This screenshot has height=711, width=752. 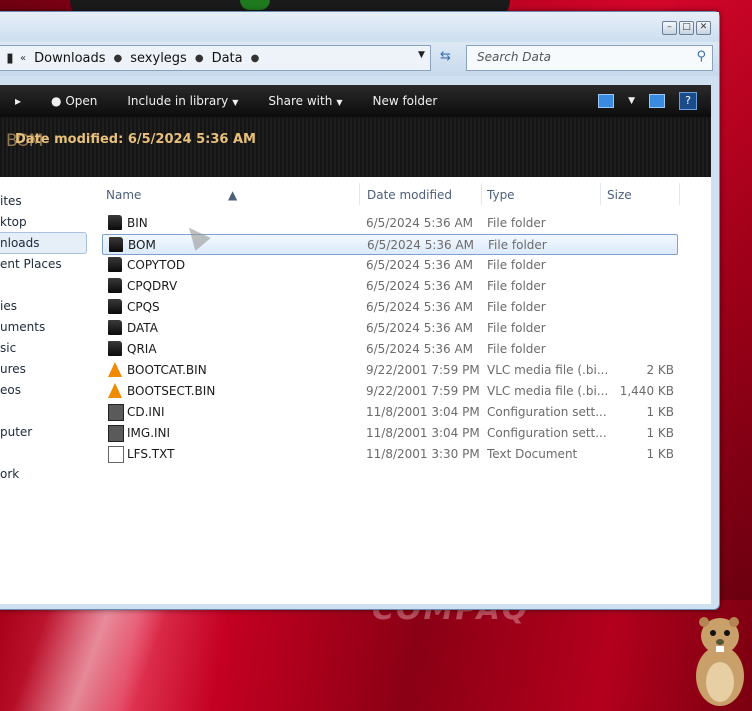 What do you see at coordinates (657, 101) in the screenshot?
I see `preview-pane-icon` at bounding box center [657, 101].